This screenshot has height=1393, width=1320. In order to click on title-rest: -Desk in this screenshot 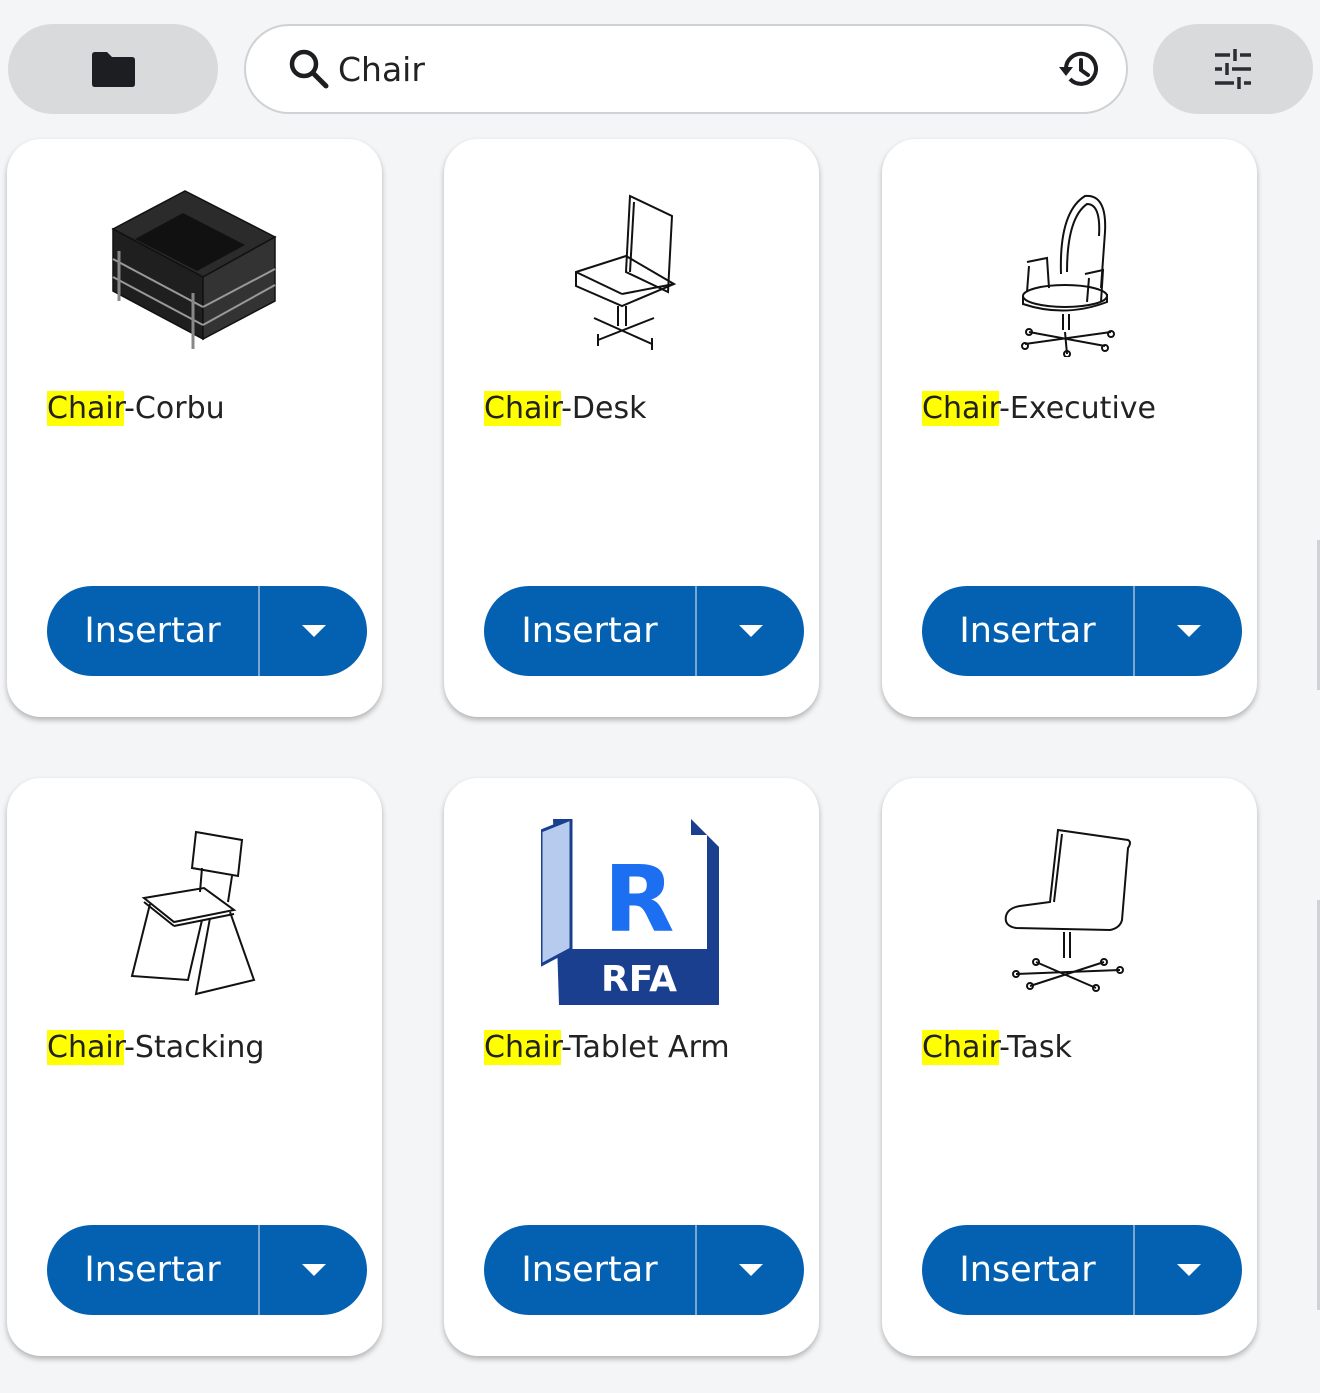, I will do `click(604, 408)`.